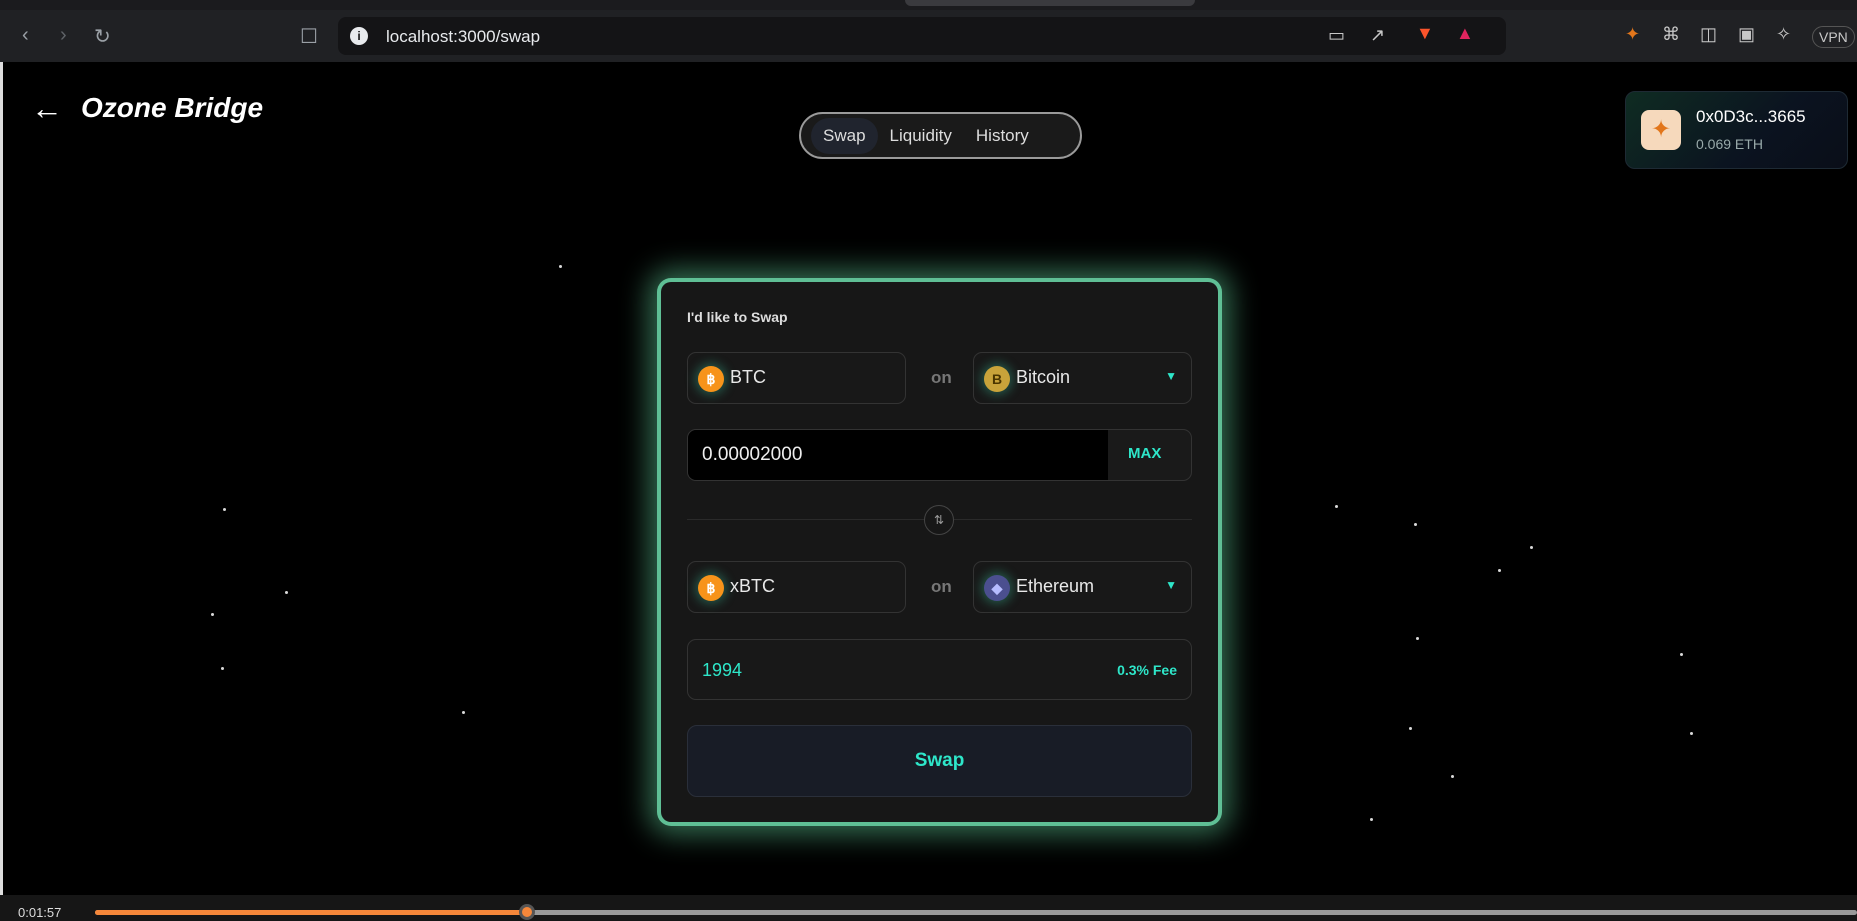 The height and width of the screenshot is (921, 1857). I want to click on to-token-select: ฿ xBTC, so click(796, 587).